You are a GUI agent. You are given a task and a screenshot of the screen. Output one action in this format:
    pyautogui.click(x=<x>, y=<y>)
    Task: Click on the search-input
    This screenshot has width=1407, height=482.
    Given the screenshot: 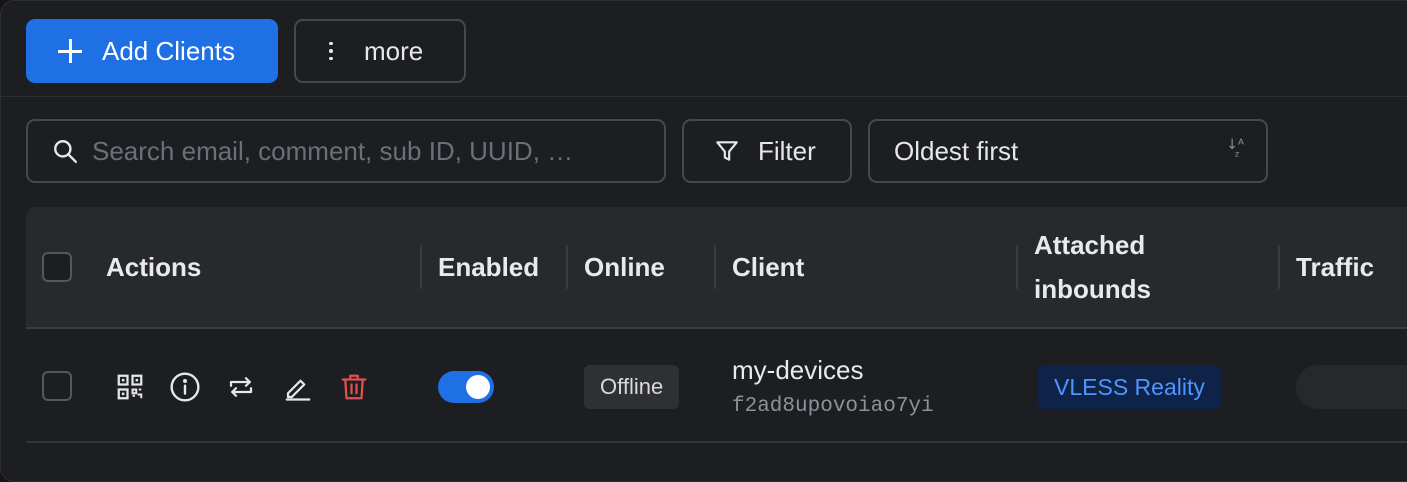 What is the action you would take?
    pyautogui.click(x=352, y=151)
    